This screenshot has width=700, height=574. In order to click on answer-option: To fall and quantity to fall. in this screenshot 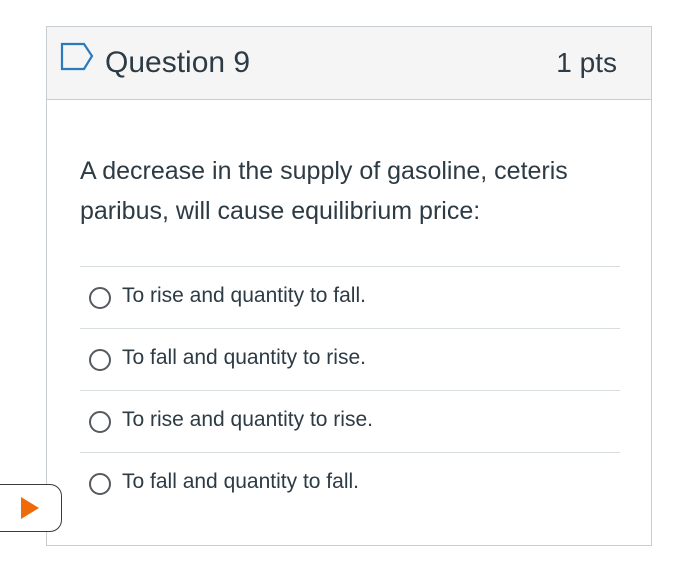, I will do `click(350, 483)`.